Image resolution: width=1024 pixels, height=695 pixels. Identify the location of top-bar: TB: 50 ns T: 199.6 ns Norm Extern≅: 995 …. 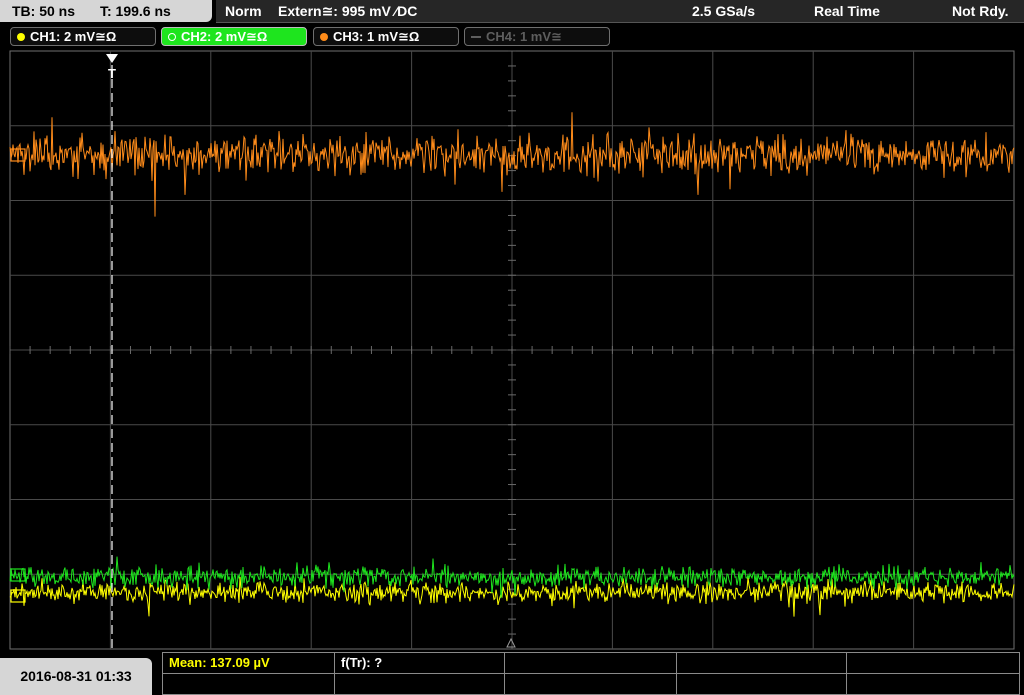
(512, 12).